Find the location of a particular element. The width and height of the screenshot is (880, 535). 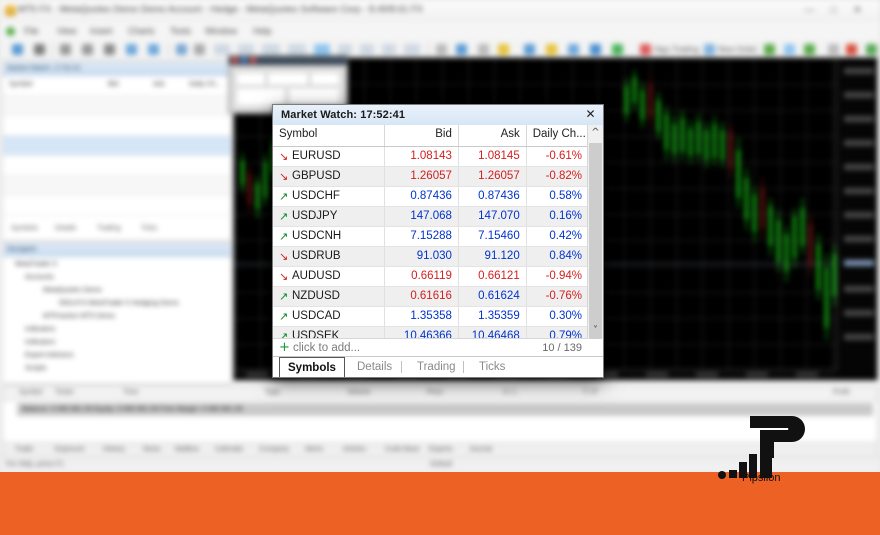

toolbar-mql5-icon is located at coordinates (871, 49).